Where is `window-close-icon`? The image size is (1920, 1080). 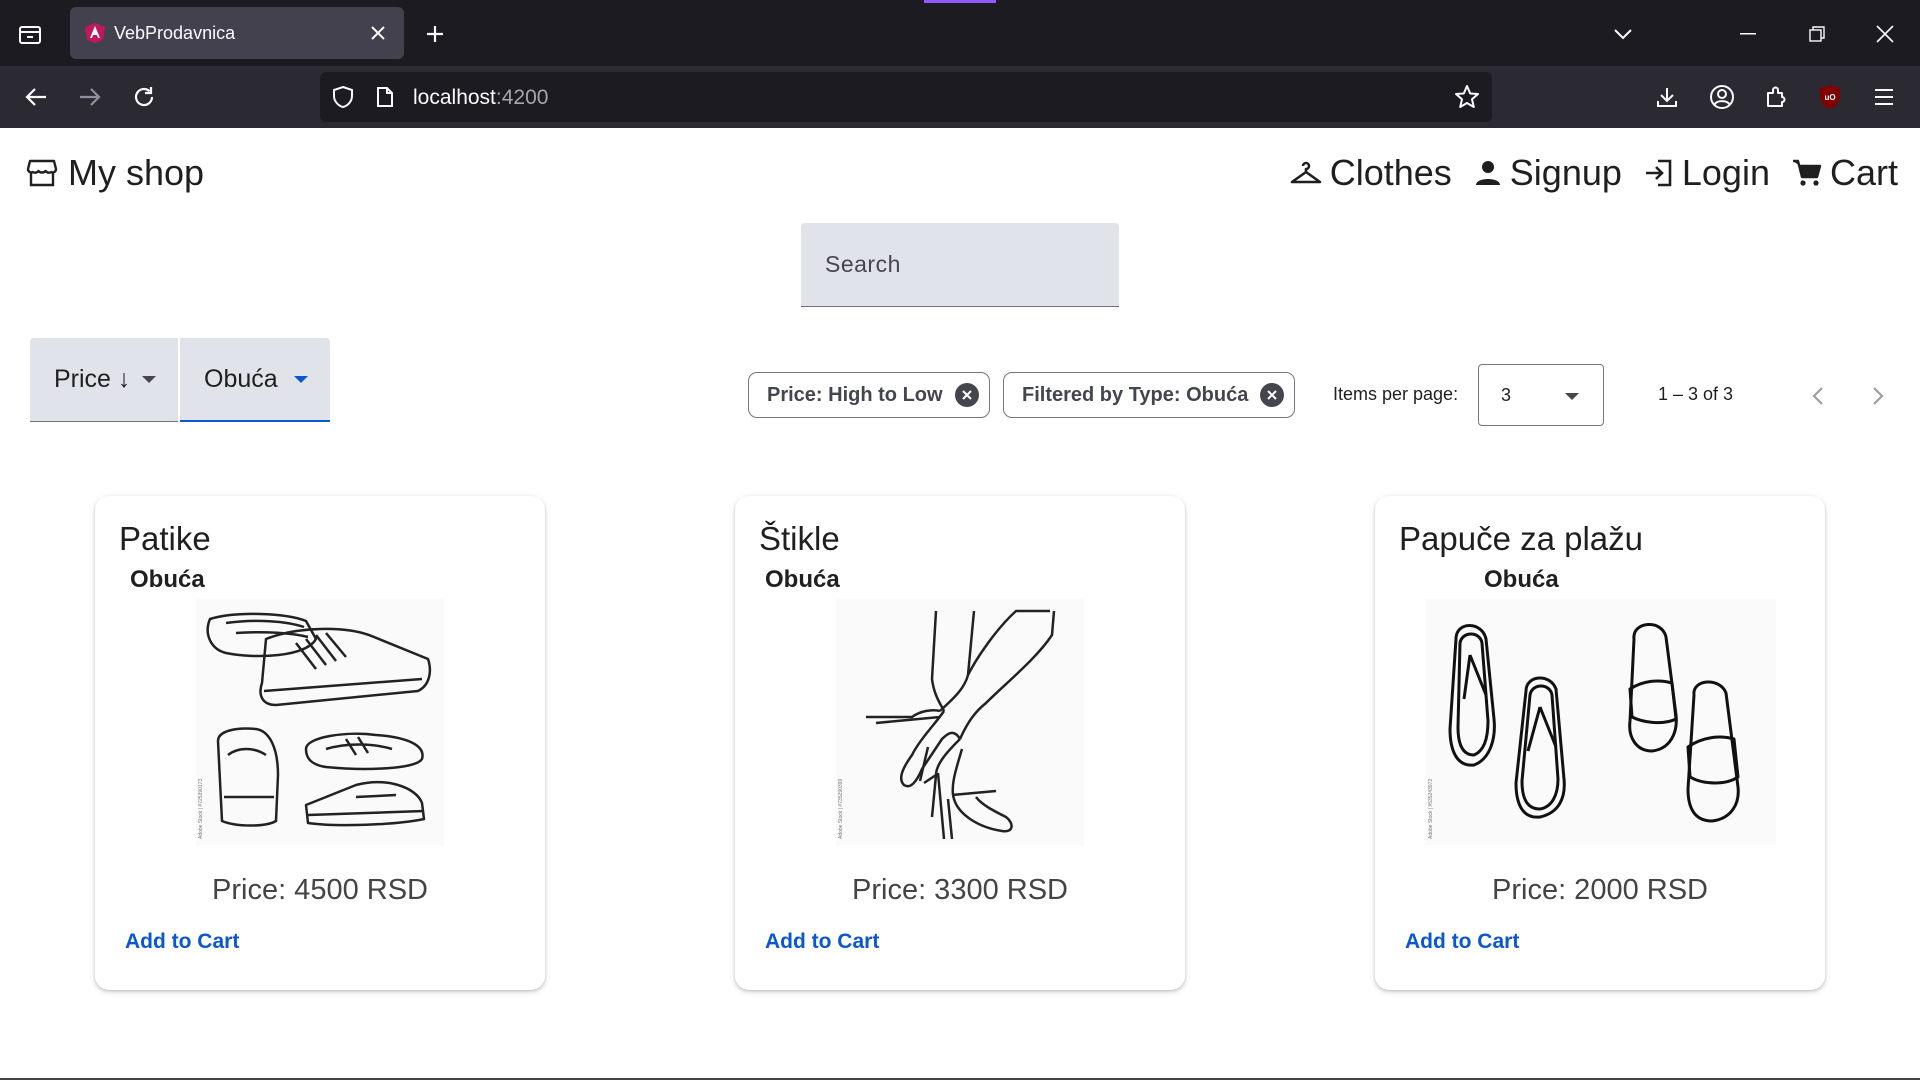
window-close-icon is located at coordinates (1885, 34).